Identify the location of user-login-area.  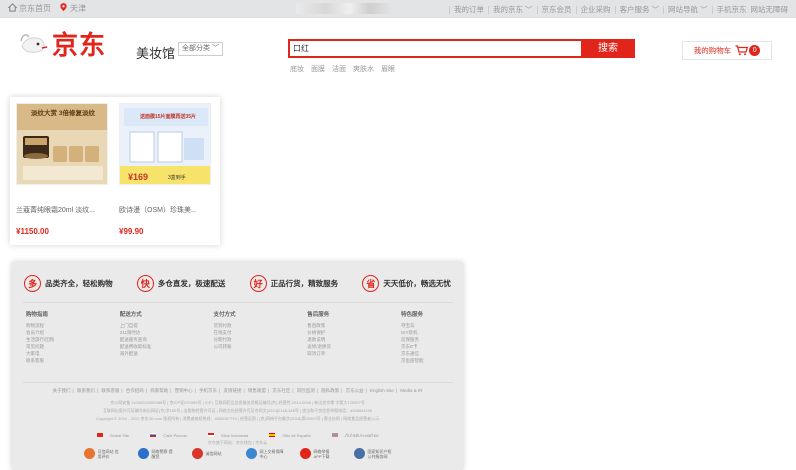
(345, 8).